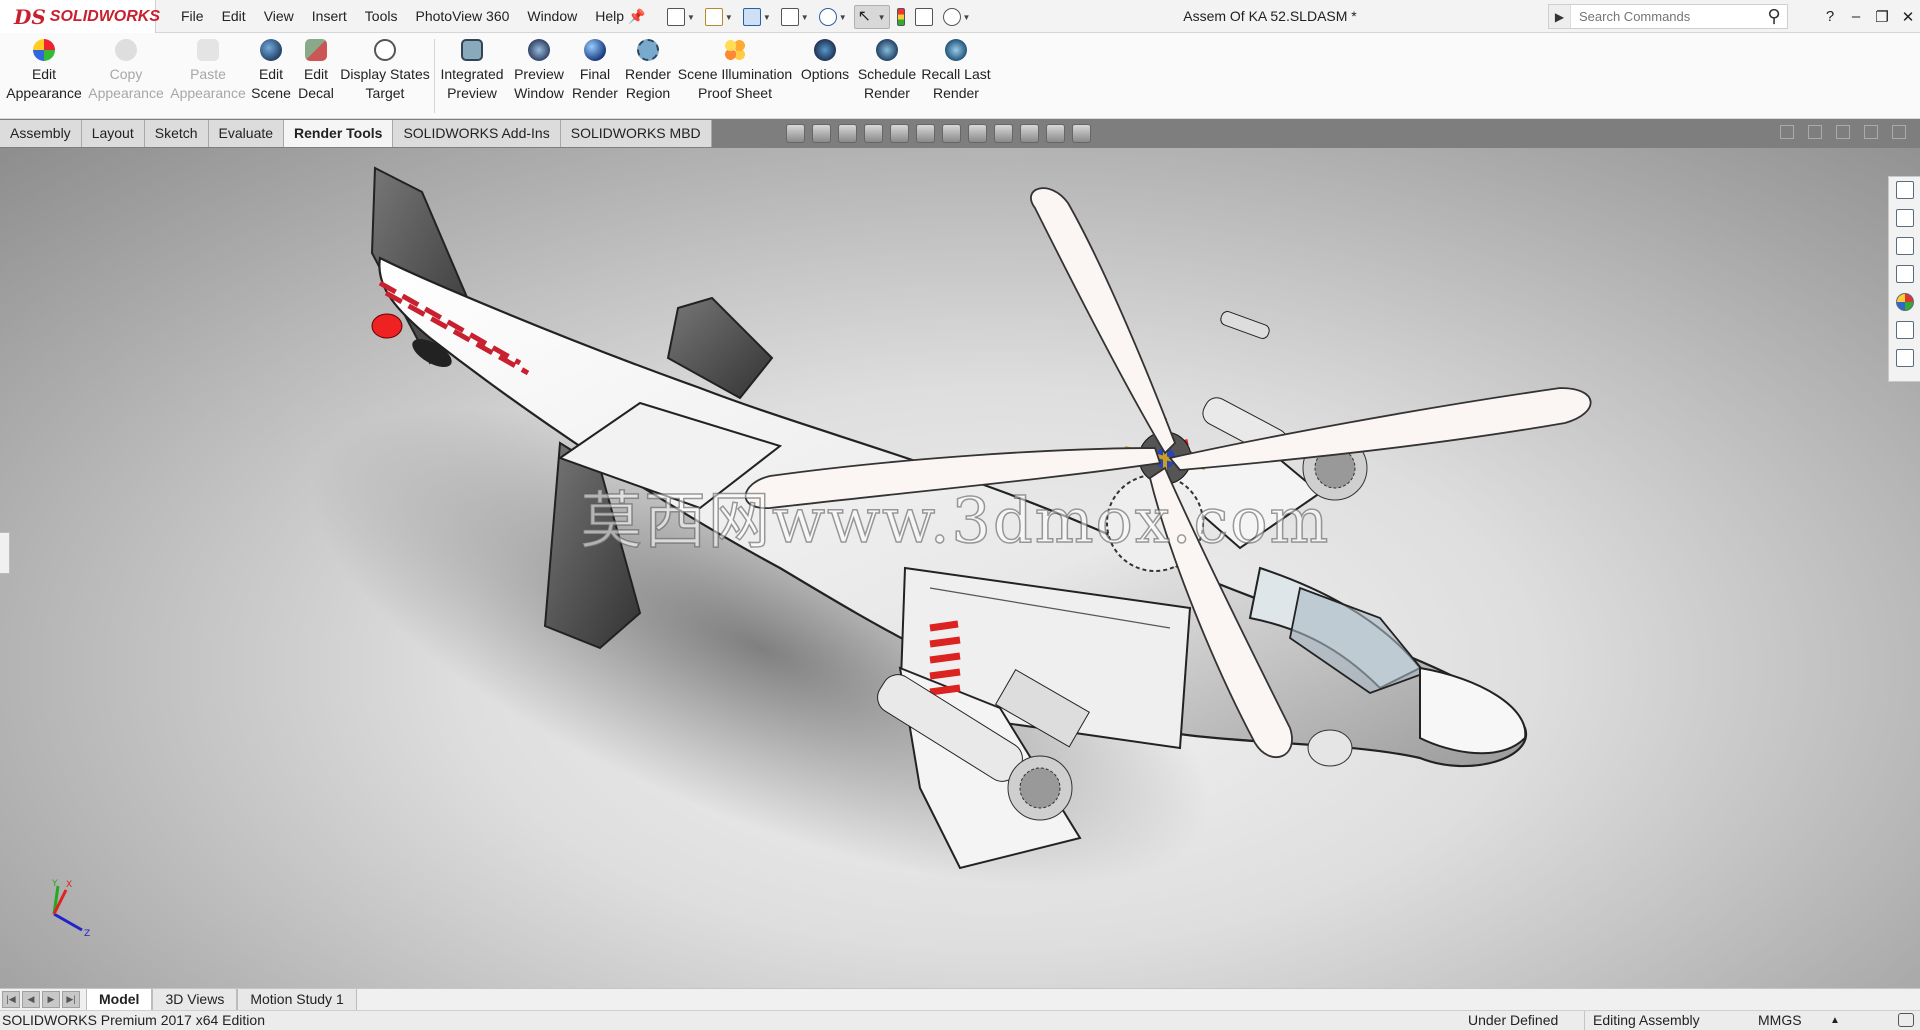 Image resolution: width=1920 pixels, height=1030 pixels. What do you see at coordinates (977, 133) in the screenshot?
I see `hide-show-items-icon` at bounding box center [977, 133].